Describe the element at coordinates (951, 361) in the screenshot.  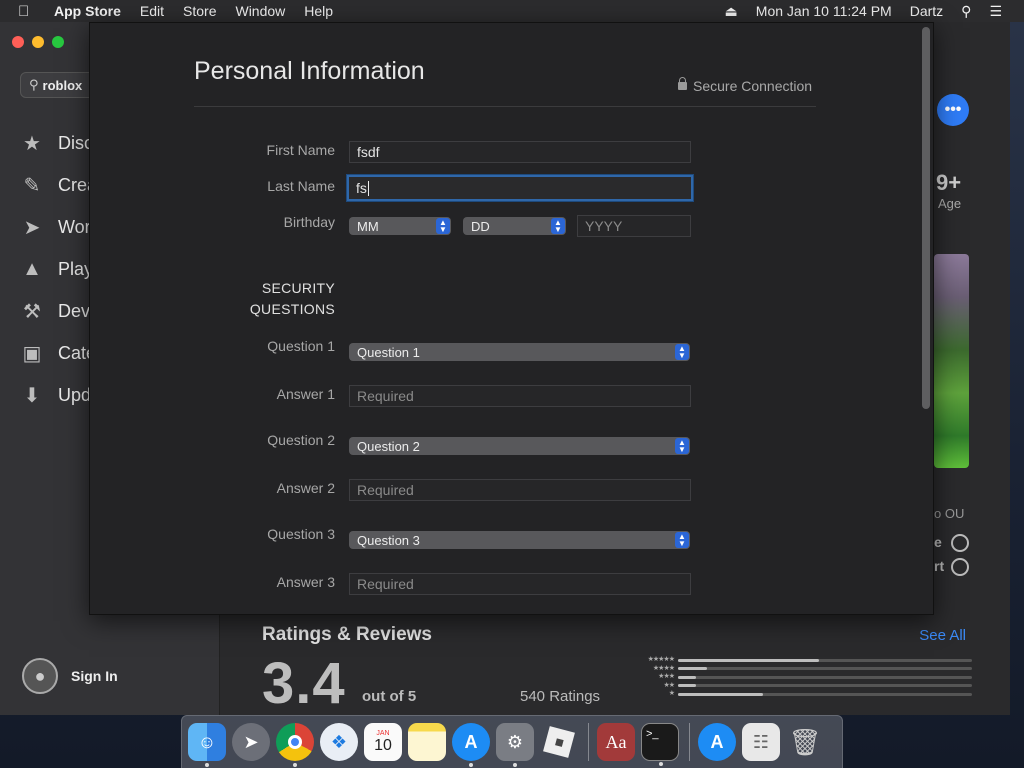
I see `game-screenshot` at that location.